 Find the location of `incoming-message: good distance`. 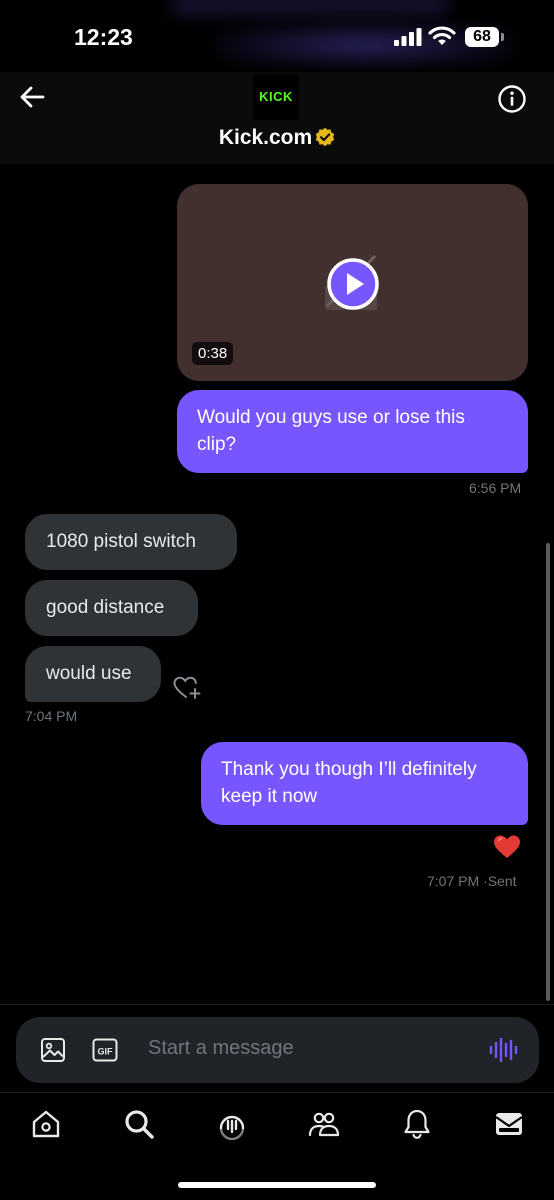

incoming-message: good distance is located at coordinates (111, 608).